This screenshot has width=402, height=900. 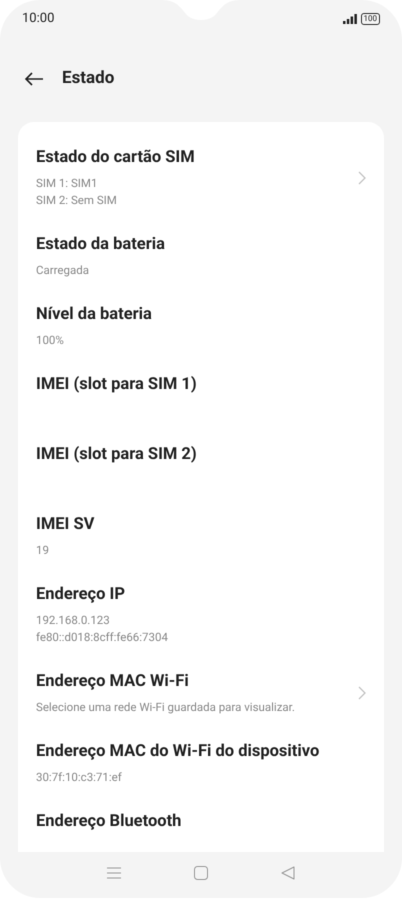 What do you see at coordinates (109, 822) in the screenshot?
I see `item-title: Endereço Bluetooth` at bounding box center [109, 822].